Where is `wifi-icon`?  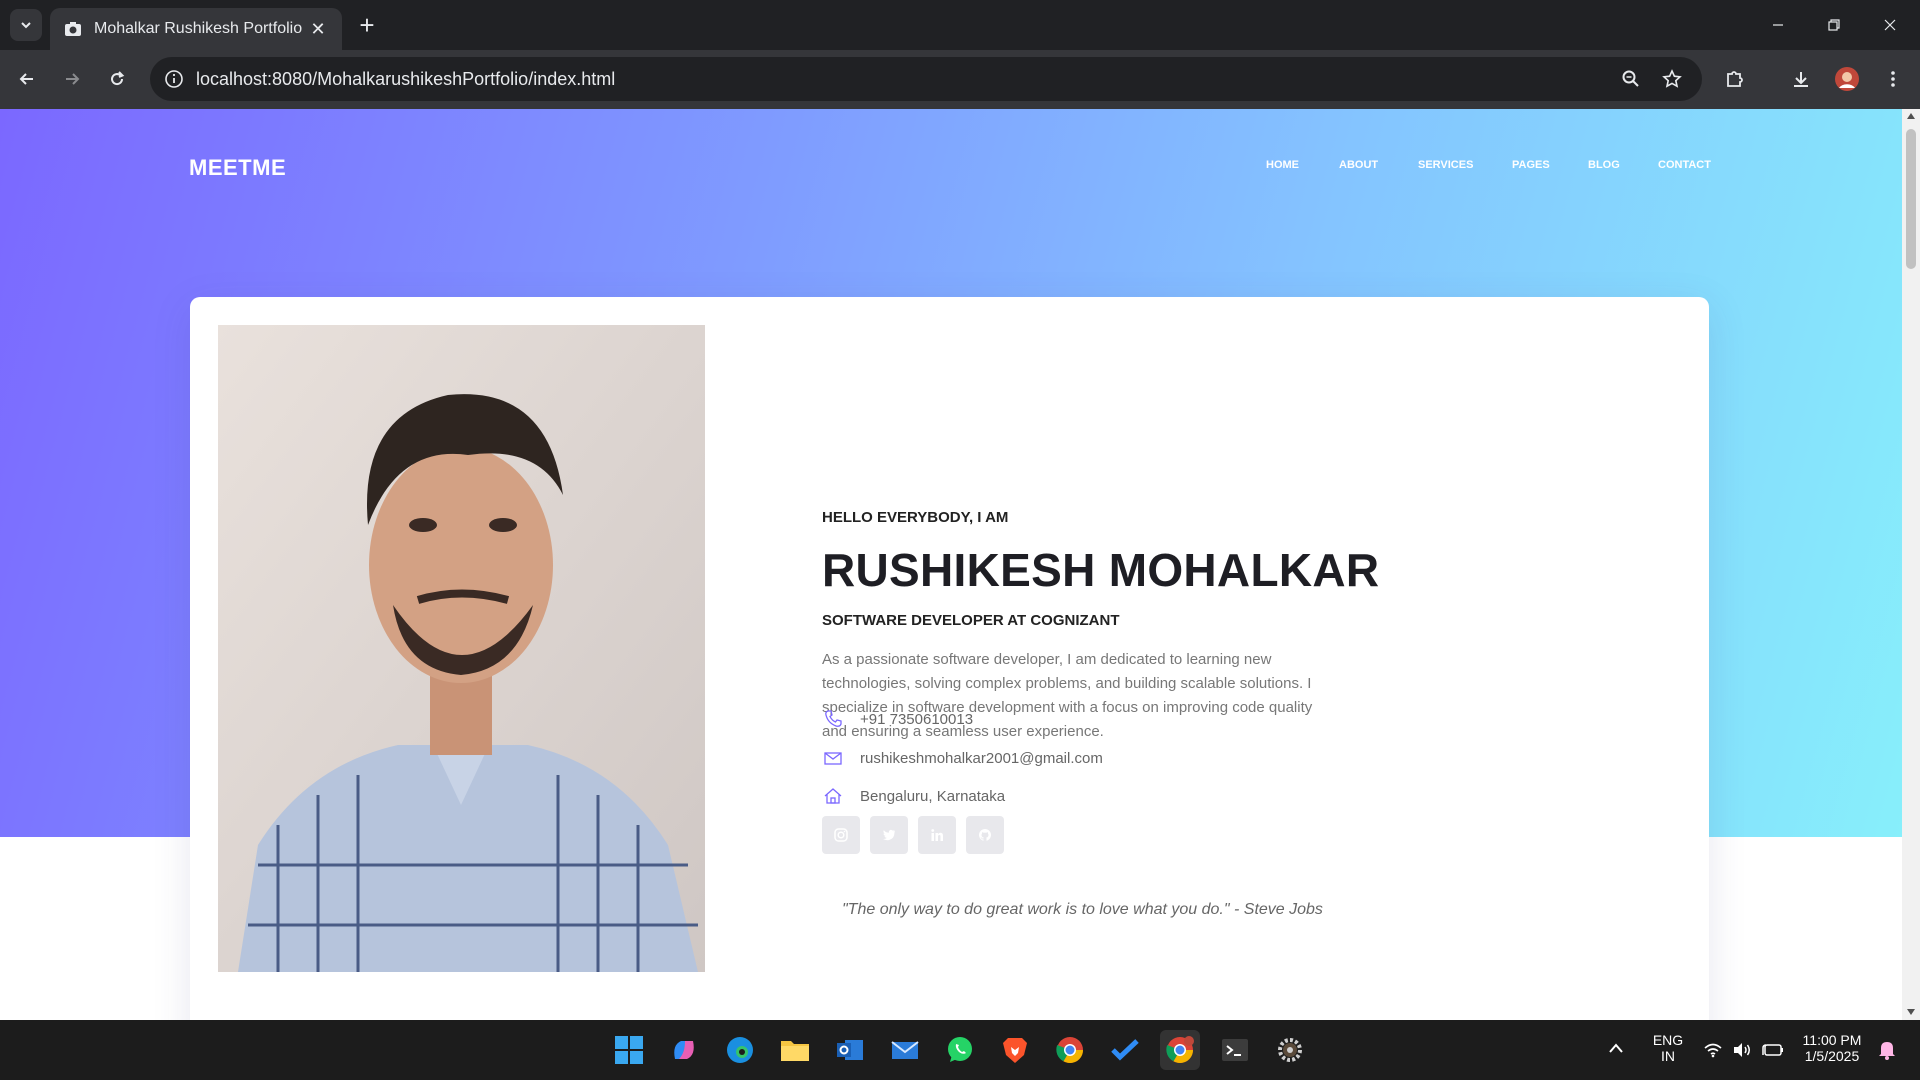
wifi-icon is located at coordinates (1713, 1050).